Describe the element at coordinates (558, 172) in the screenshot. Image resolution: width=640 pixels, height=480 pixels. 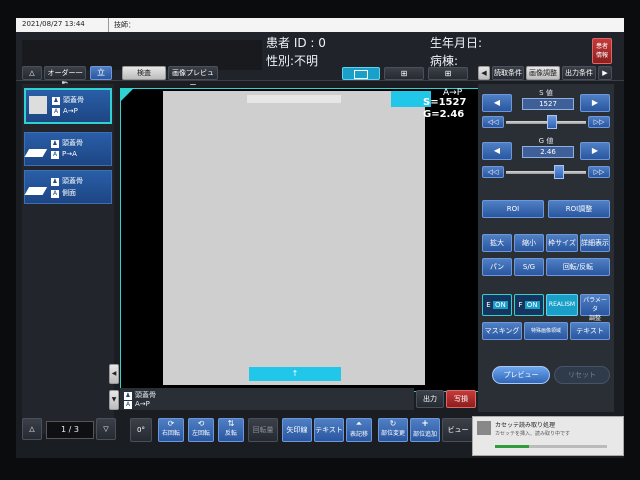
I see `g-slider-knob` at that location.